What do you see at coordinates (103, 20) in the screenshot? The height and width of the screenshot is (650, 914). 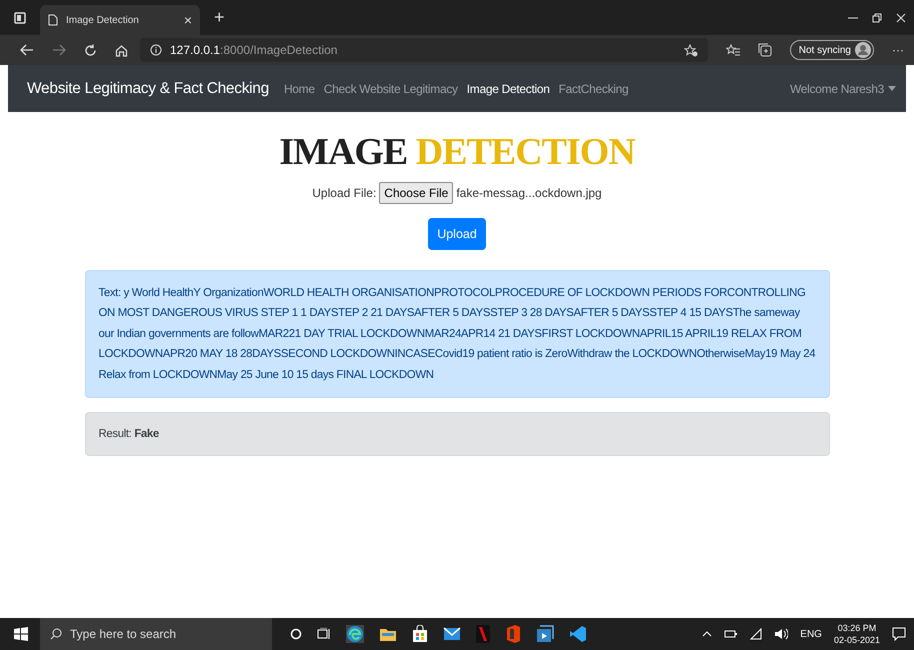 I see `tab-title: Image Detection` at bounding box center [103, 20].